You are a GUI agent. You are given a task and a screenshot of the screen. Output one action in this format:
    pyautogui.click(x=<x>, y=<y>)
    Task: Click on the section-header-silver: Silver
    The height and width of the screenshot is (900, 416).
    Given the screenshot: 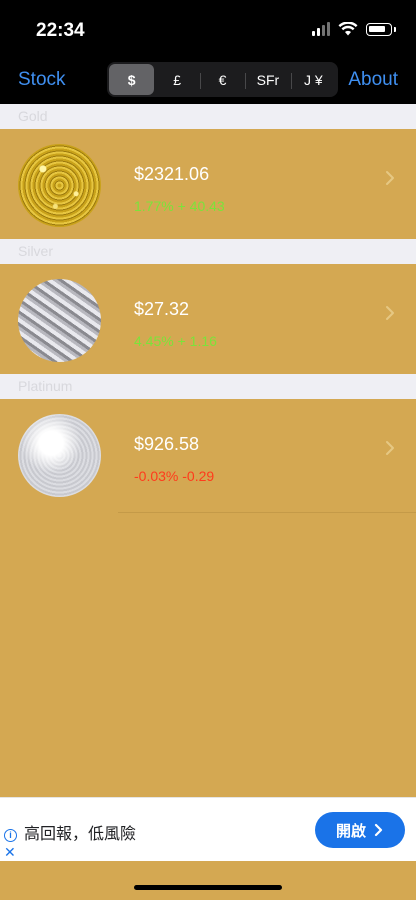 What is the action you would take?
    pyautogui.click(x=208, y=251)
    